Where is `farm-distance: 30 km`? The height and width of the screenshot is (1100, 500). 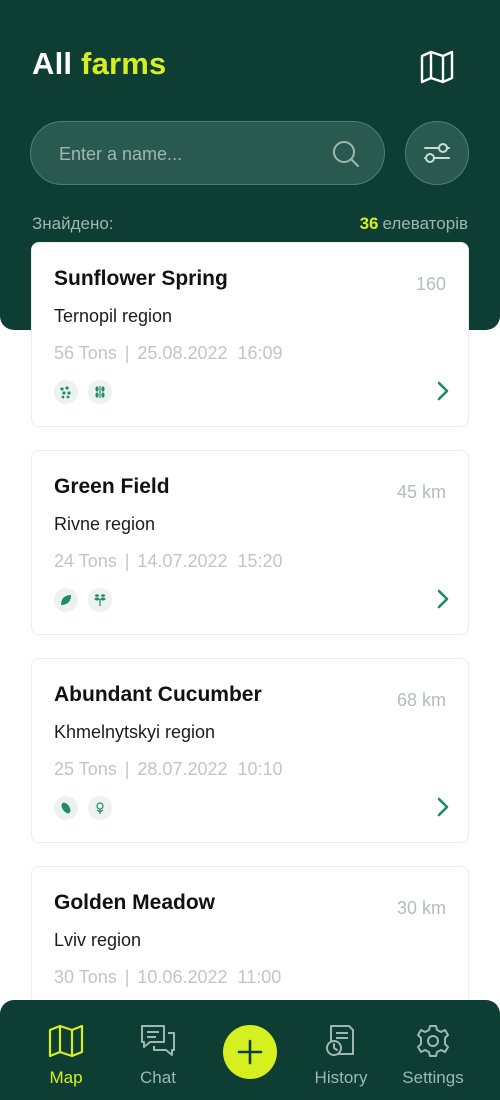
farm-distance: 30 km is located at coordinates (421, 908).